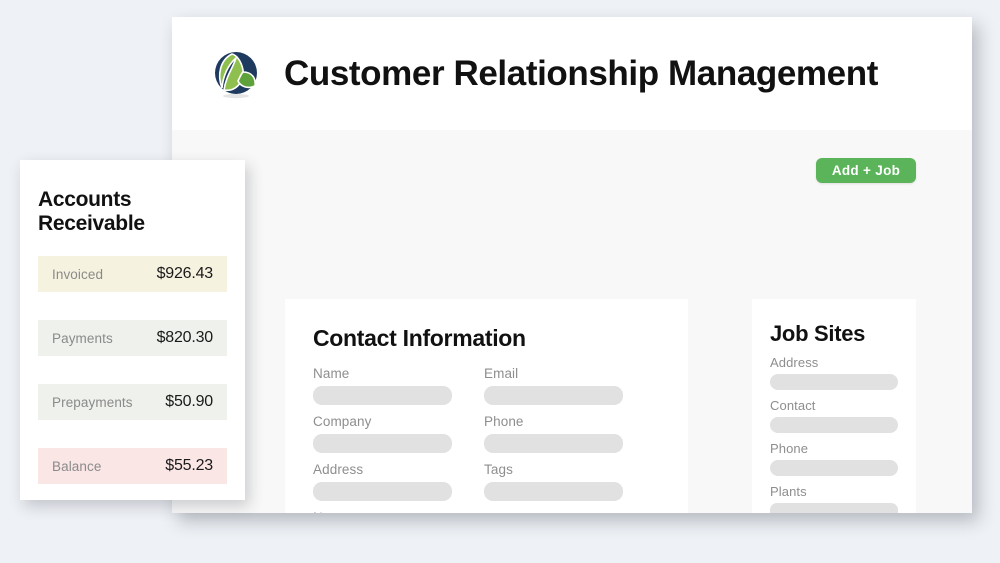 The width and height of the screenshot is (1000, 563). What do you see at coordinates (834, 458) in the screenshot?
I see `jobsite-field-phone: Phone` at bounding box center [834, 458].